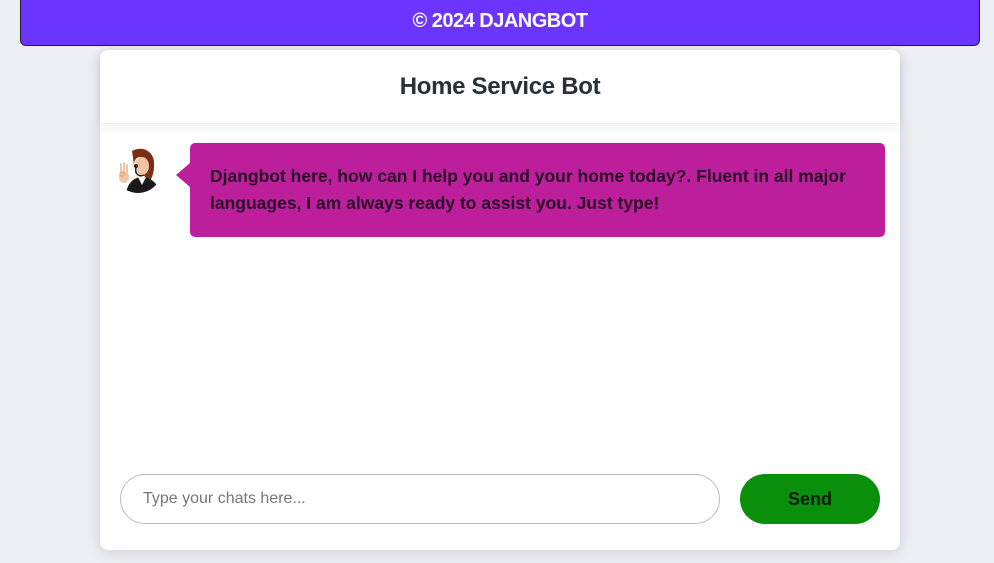 The height and width of the screenshot is (563, 994). I want to click on send-button: Send, so click(810, 499).